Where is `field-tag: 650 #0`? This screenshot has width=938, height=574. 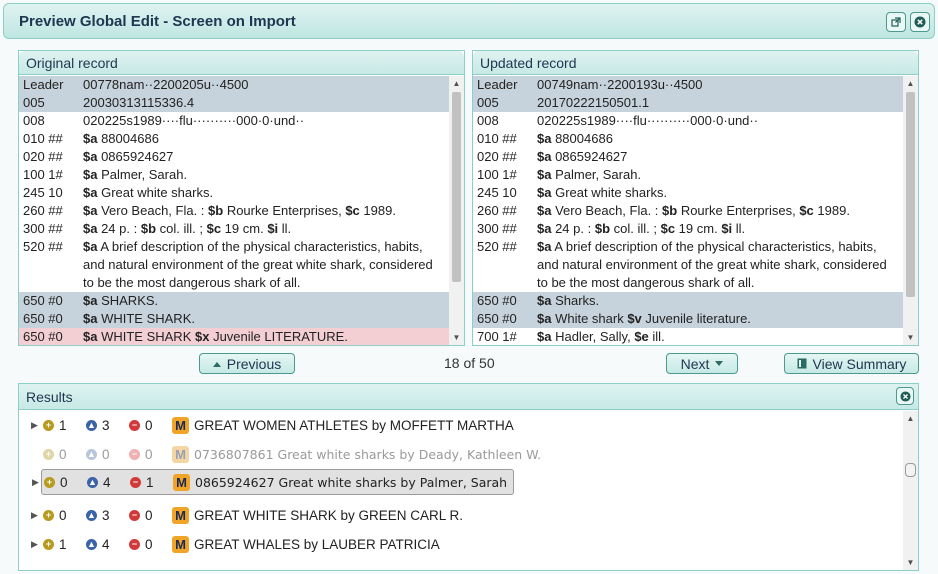
field-tag: 650 #0 is located at coordinates (497, 318).